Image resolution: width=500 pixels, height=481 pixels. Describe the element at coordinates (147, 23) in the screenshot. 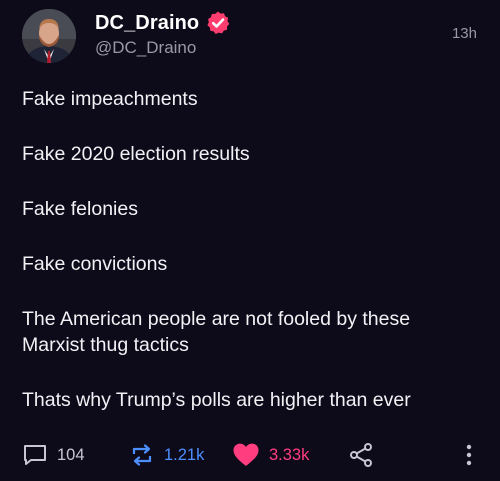

I see `display-name: DC_Draino` at that location.